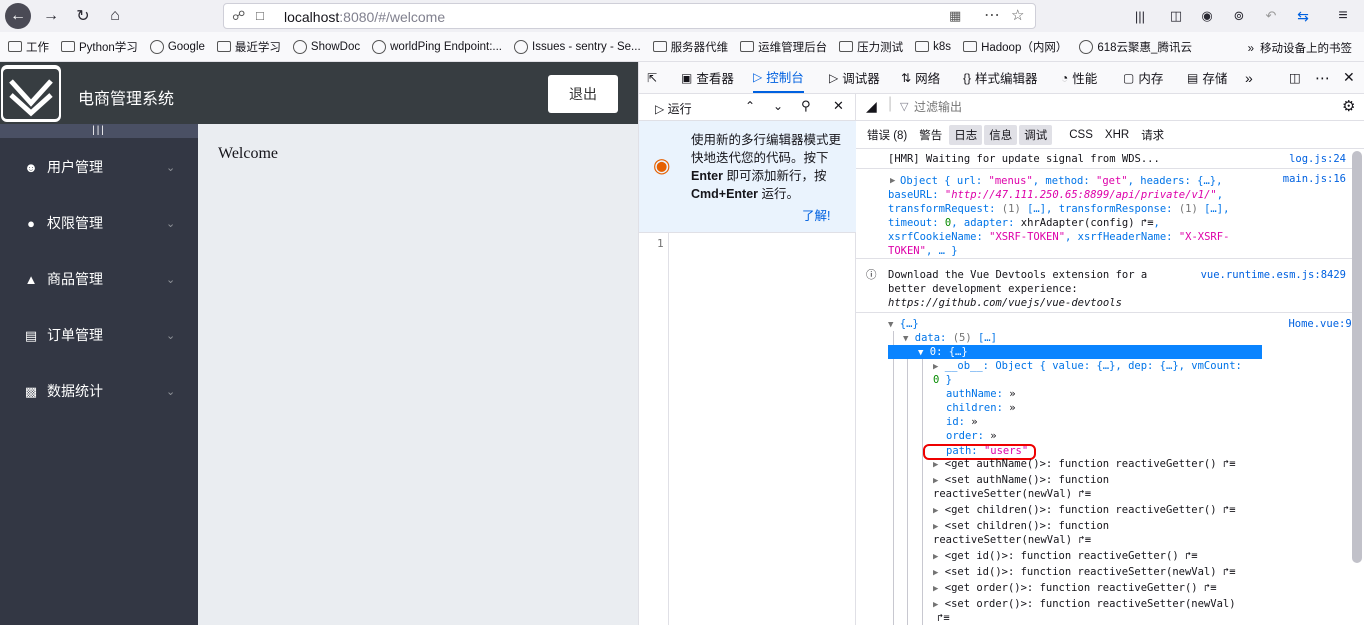  I want to click on tree-node: authName: », so click(981, 394).